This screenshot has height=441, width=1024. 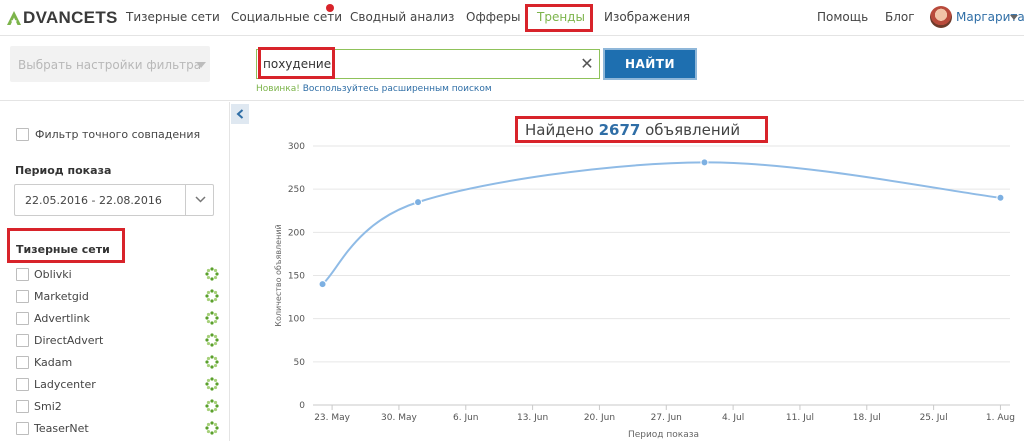 I want to click on chevron-left-icon, so click(x=240, y=114).